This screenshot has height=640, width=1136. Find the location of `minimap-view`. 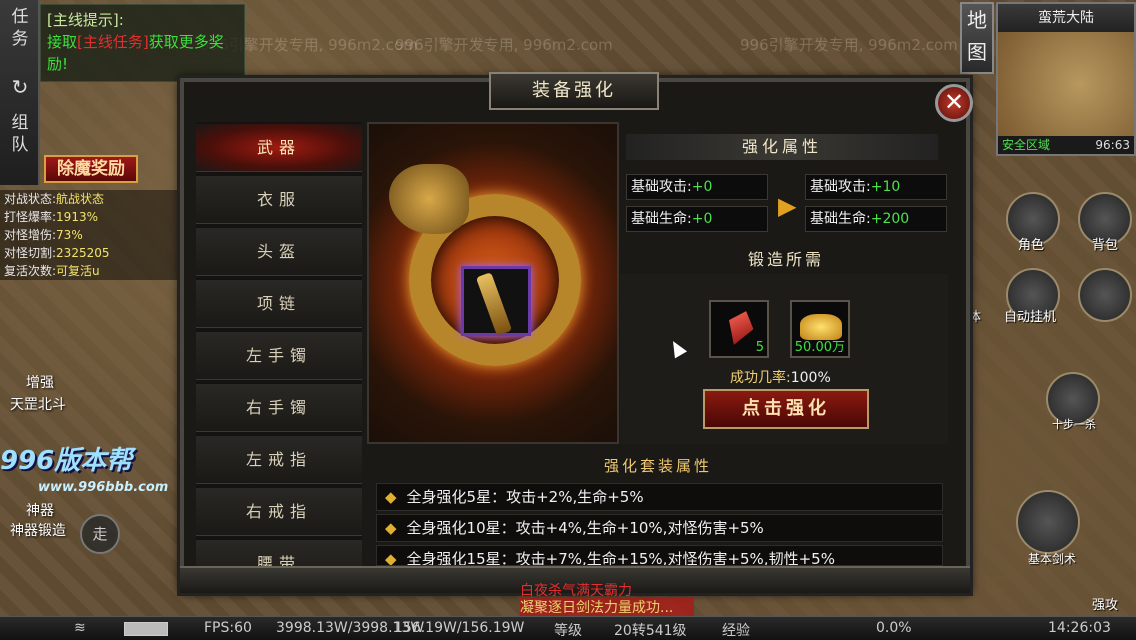

minimap-view is located at coordinates (1066, 84).